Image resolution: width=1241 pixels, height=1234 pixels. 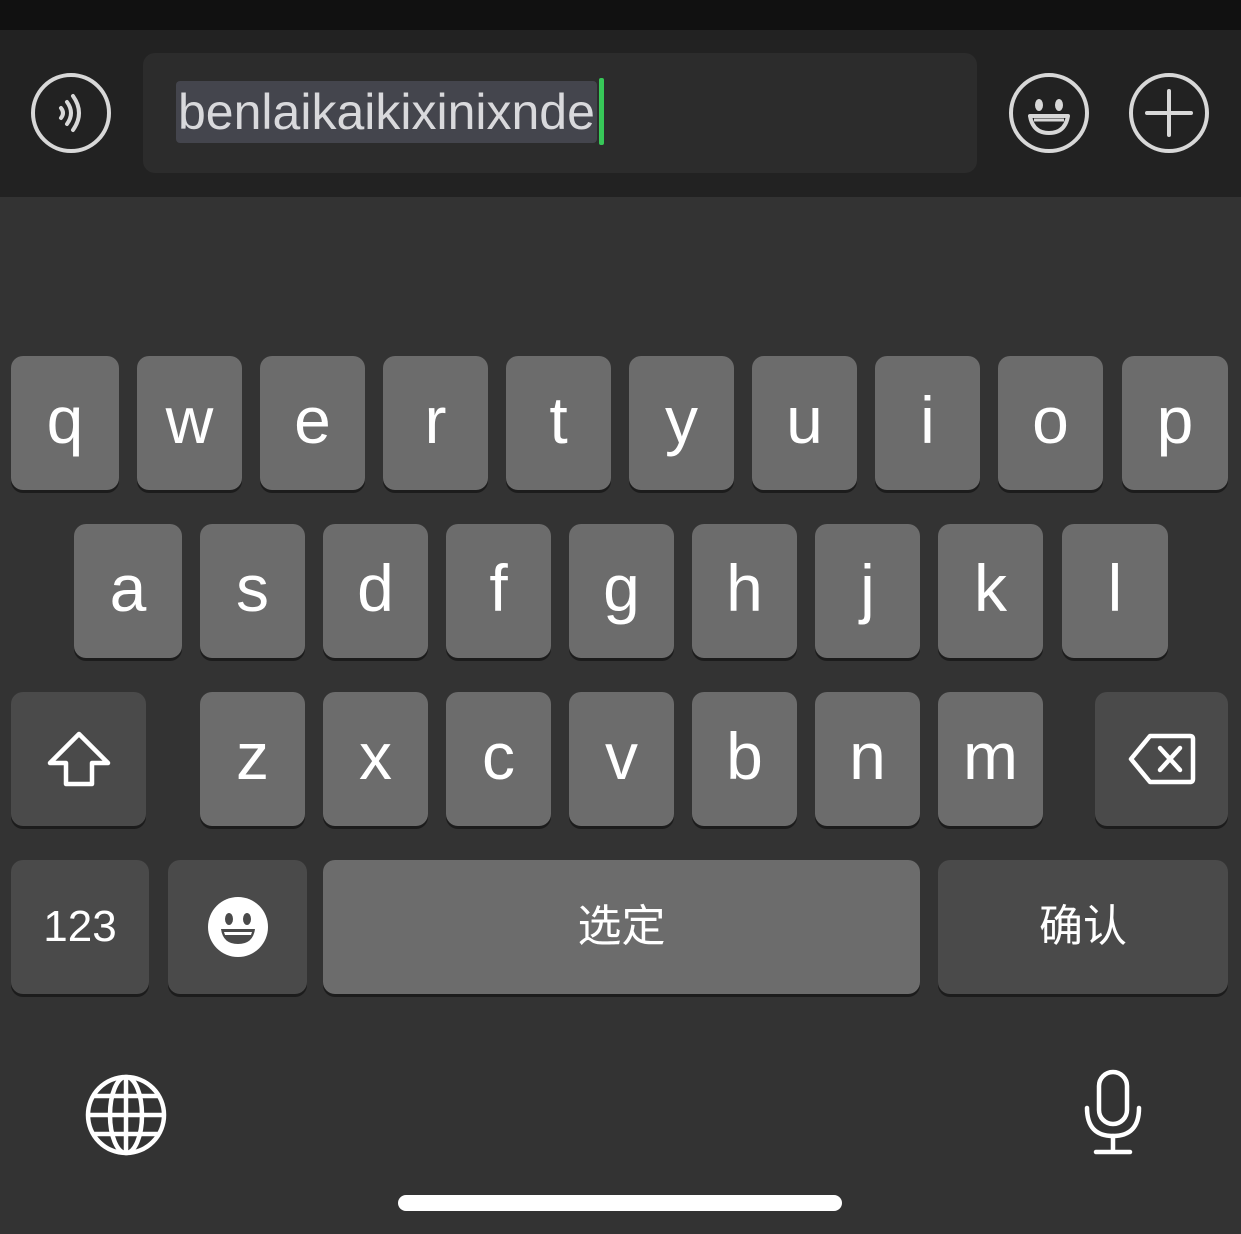 I want to click on delete-key, so click(x=1161, y=759).